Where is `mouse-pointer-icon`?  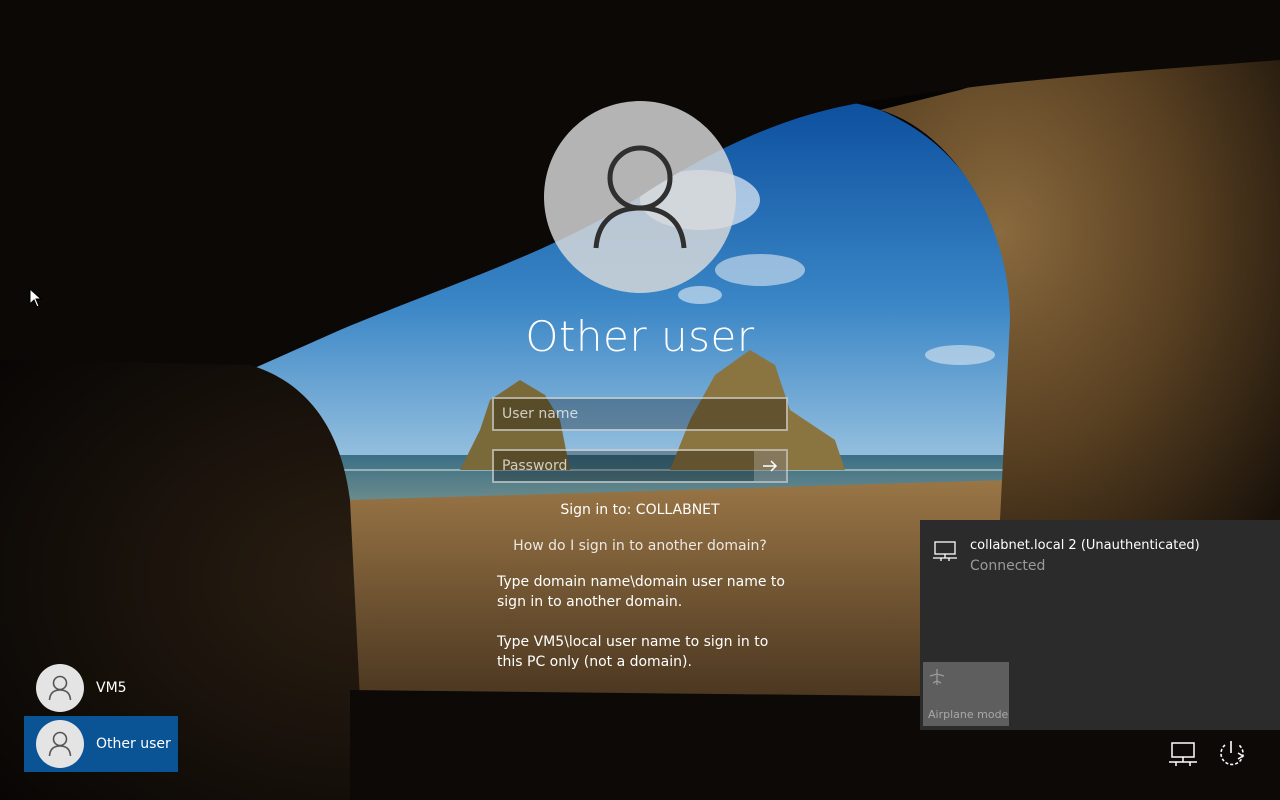
mouse-pointer-icon is located at coordinates (36, 298).